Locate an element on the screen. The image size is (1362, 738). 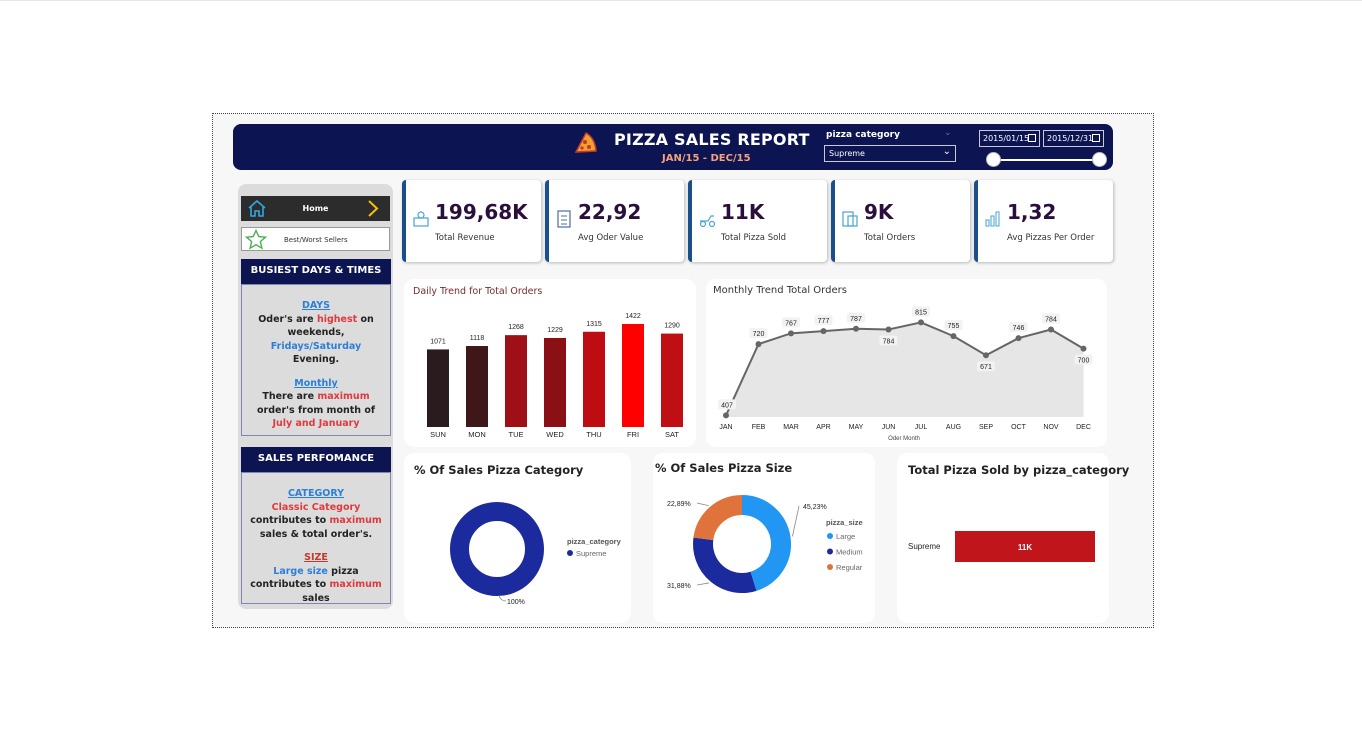
daily-bar-value: 1118 is located at coordinates (477, 338).